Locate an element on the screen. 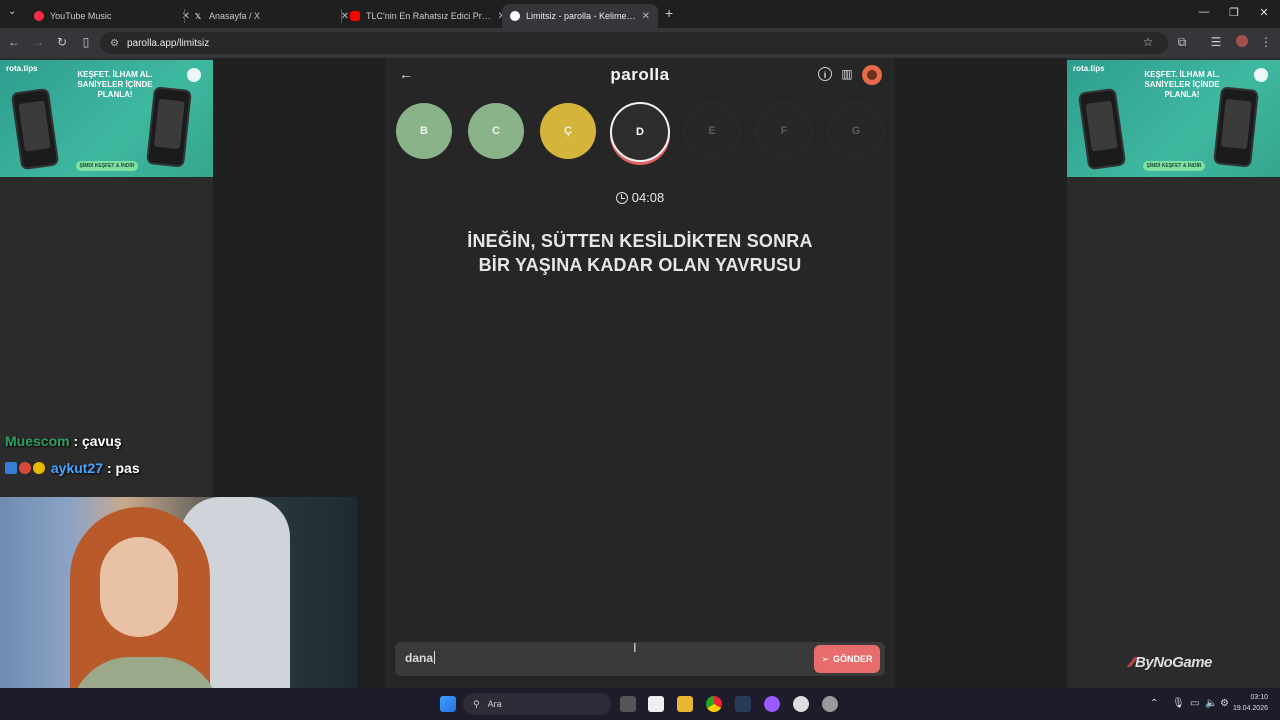  letter-circle-current: D is located at coordinates (640, 132).